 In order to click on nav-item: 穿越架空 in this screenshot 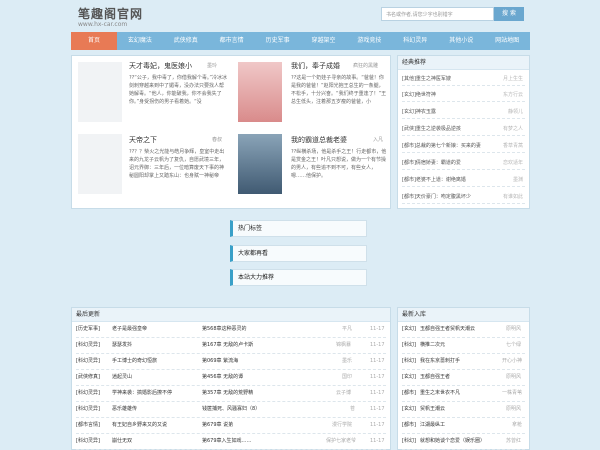, I will do `click(324, 41)`.